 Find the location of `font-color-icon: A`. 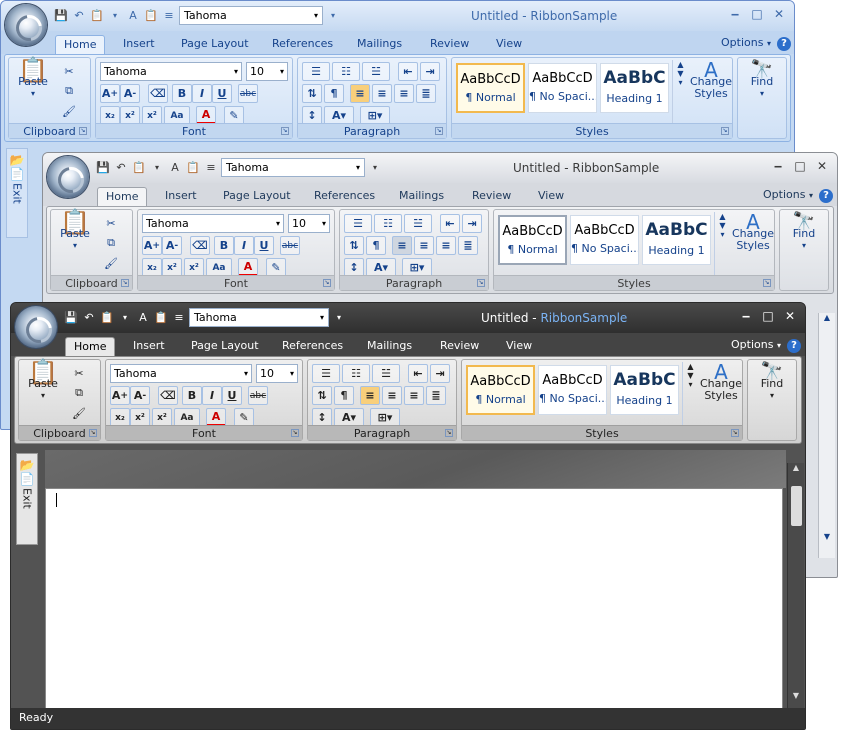

font-color-icon: A is located at coordinates (175, 168).